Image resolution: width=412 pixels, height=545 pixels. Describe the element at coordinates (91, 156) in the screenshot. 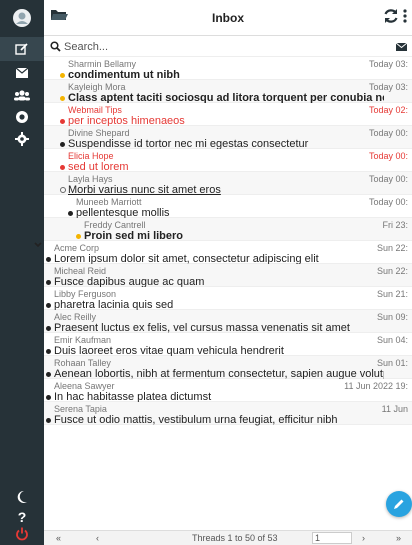

I see `message-sender: Elicia Hope` at that location.